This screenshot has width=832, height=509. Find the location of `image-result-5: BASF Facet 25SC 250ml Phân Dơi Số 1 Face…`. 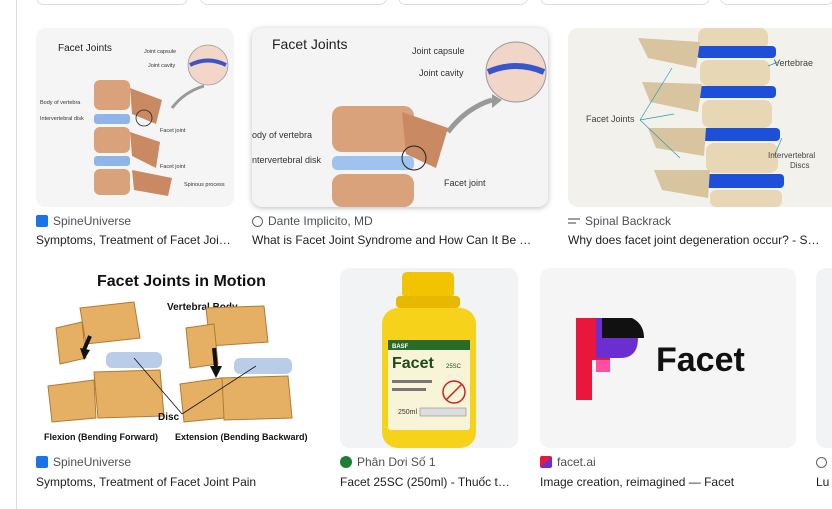

image-result-5: BASF Facet 25SC 250ml Phân Dơi Số 1 Face… is located at coordinates (429, 381).